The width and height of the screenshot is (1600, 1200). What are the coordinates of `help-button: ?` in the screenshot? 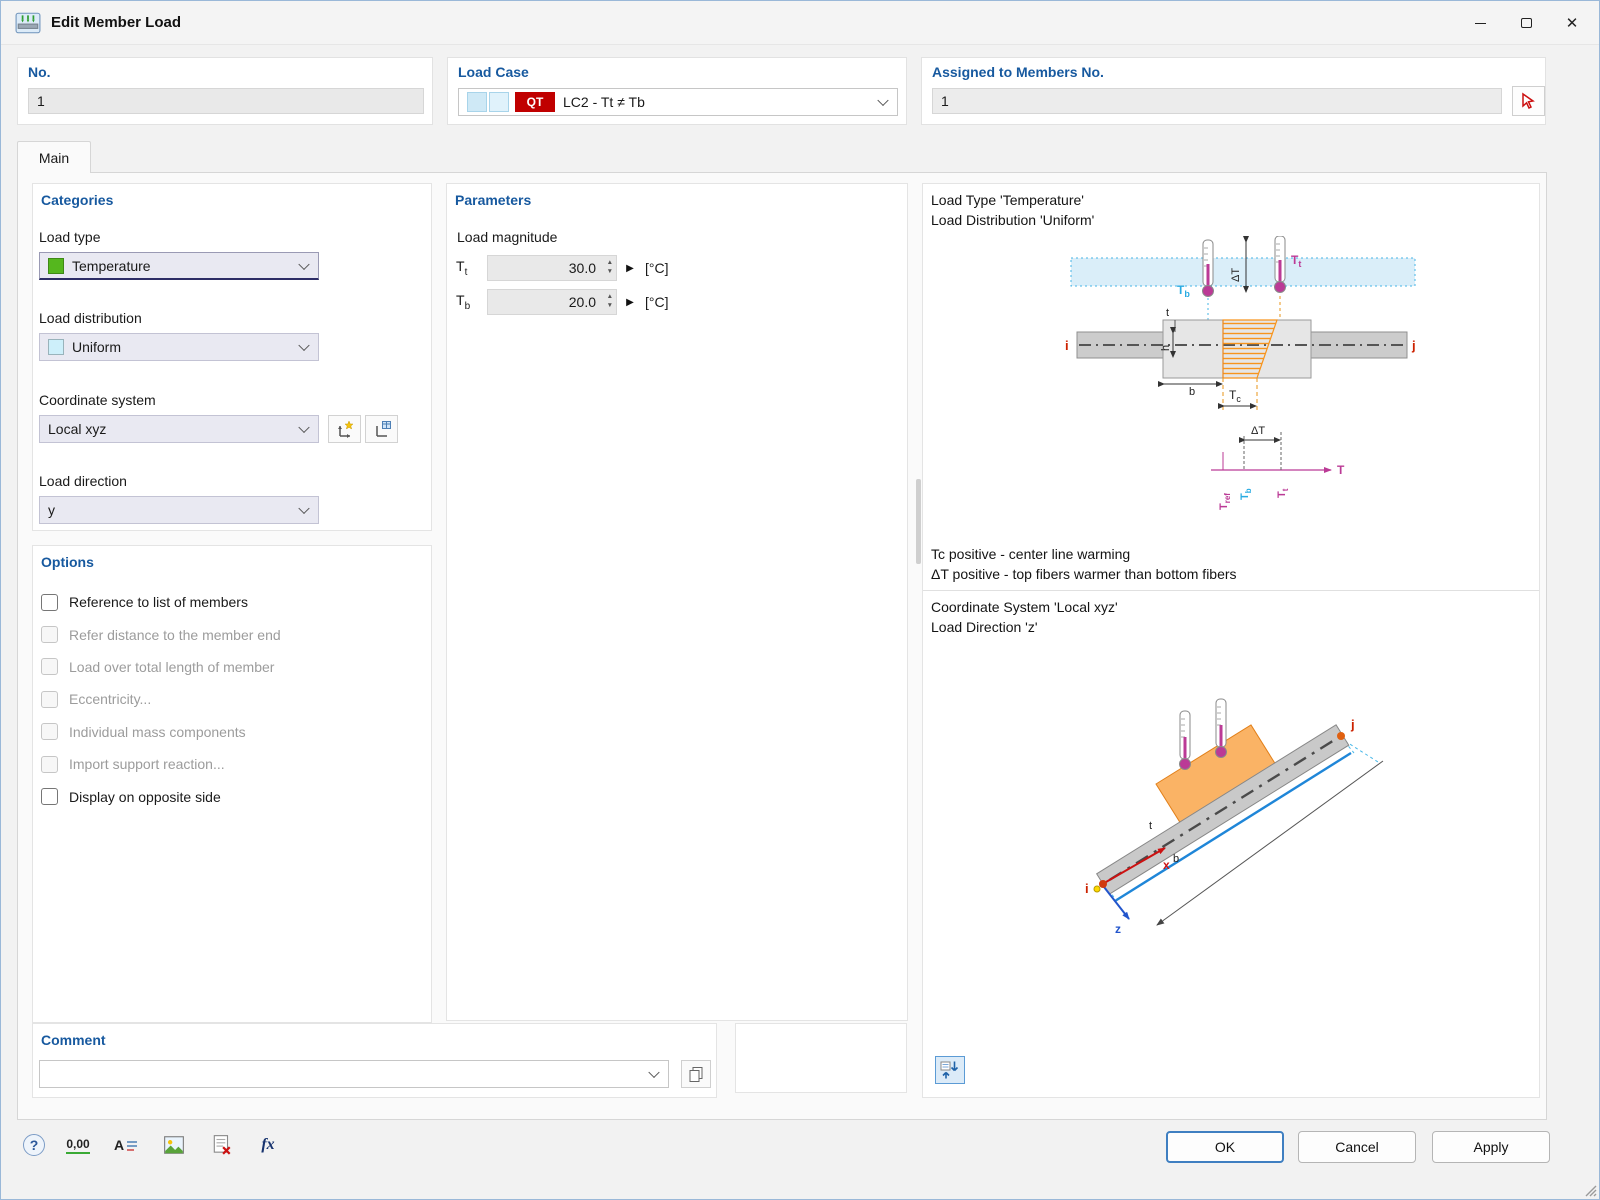 It's located at (34, 1145).